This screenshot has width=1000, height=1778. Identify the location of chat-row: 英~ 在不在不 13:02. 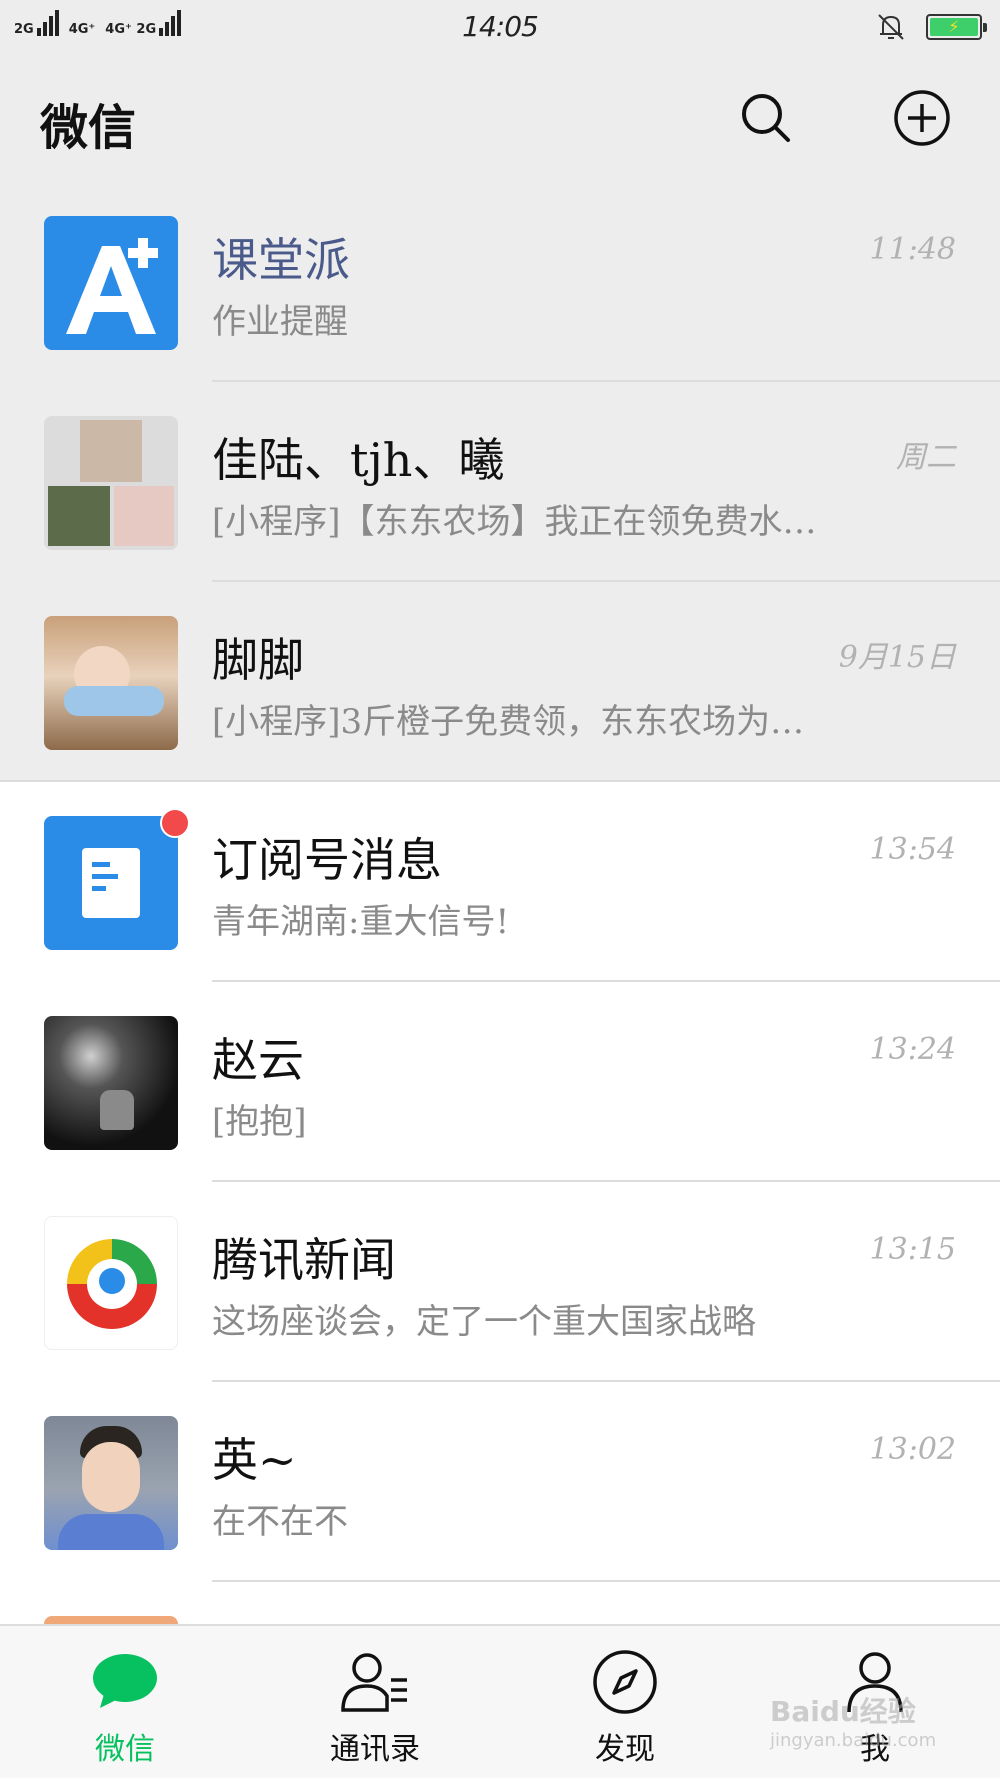
(500, 1482).